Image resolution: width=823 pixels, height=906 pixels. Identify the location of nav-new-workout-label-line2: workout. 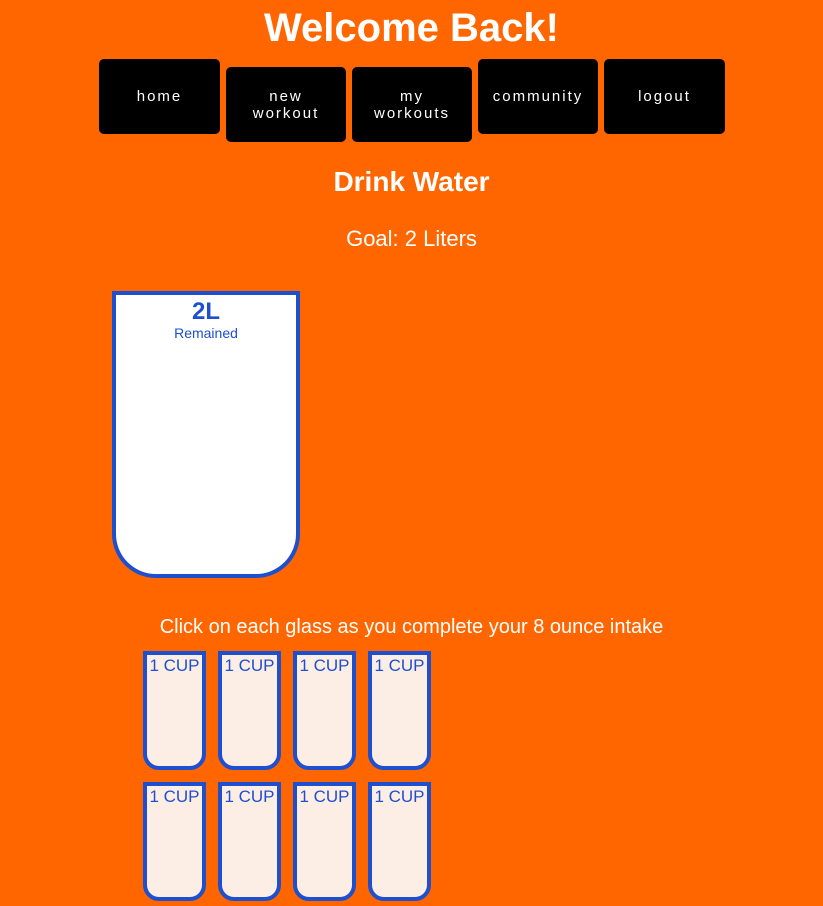
(286, 113).